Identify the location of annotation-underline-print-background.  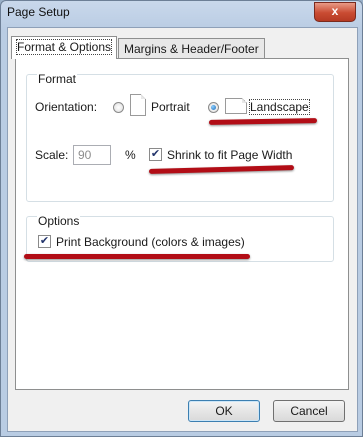
(137, 256).